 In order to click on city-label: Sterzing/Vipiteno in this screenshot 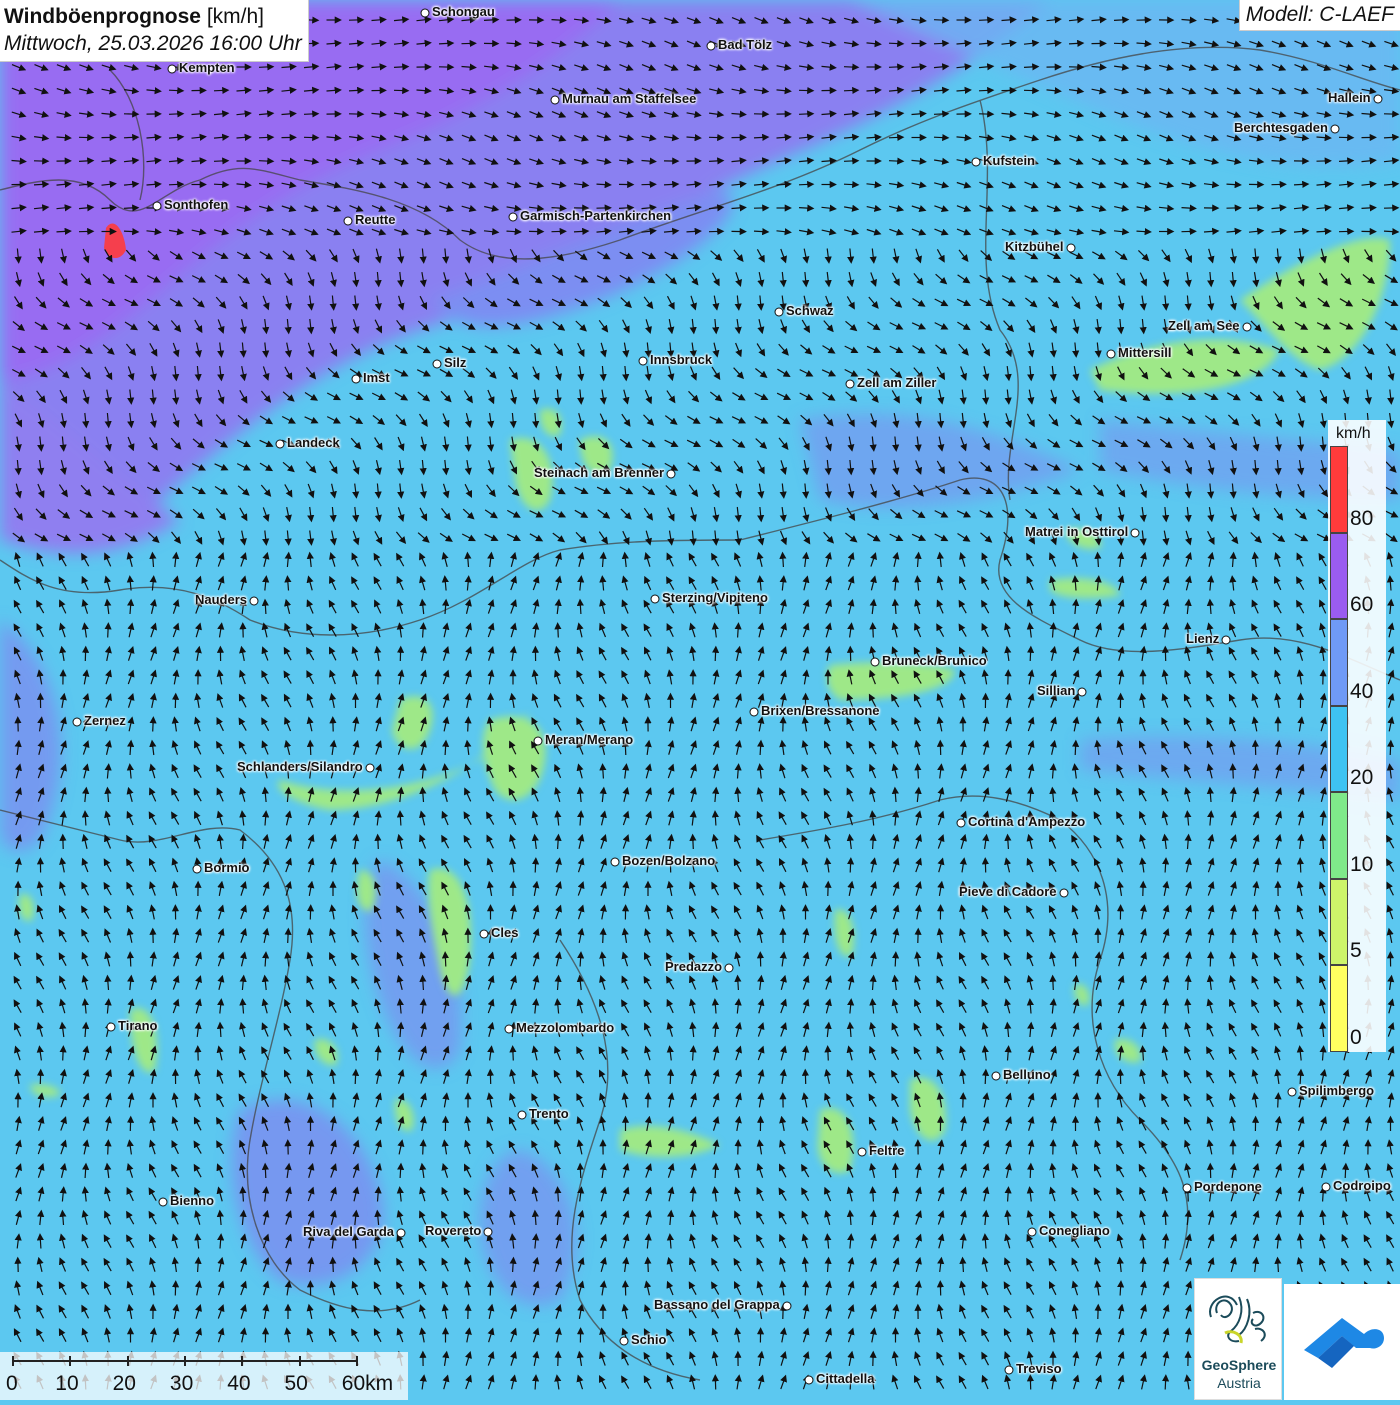, I will do `click(715, 597)`.